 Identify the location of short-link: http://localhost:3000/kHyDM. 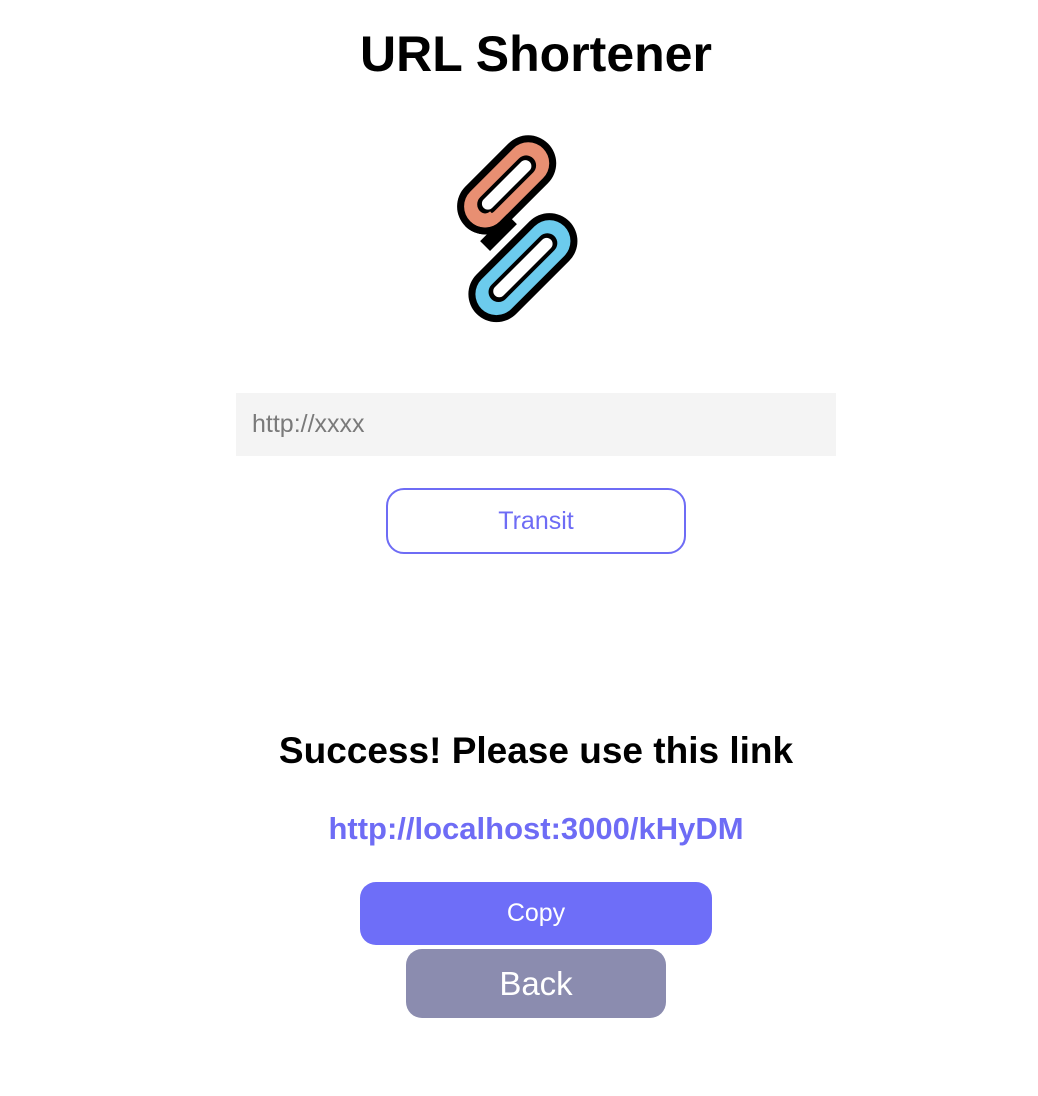
(519, 829).